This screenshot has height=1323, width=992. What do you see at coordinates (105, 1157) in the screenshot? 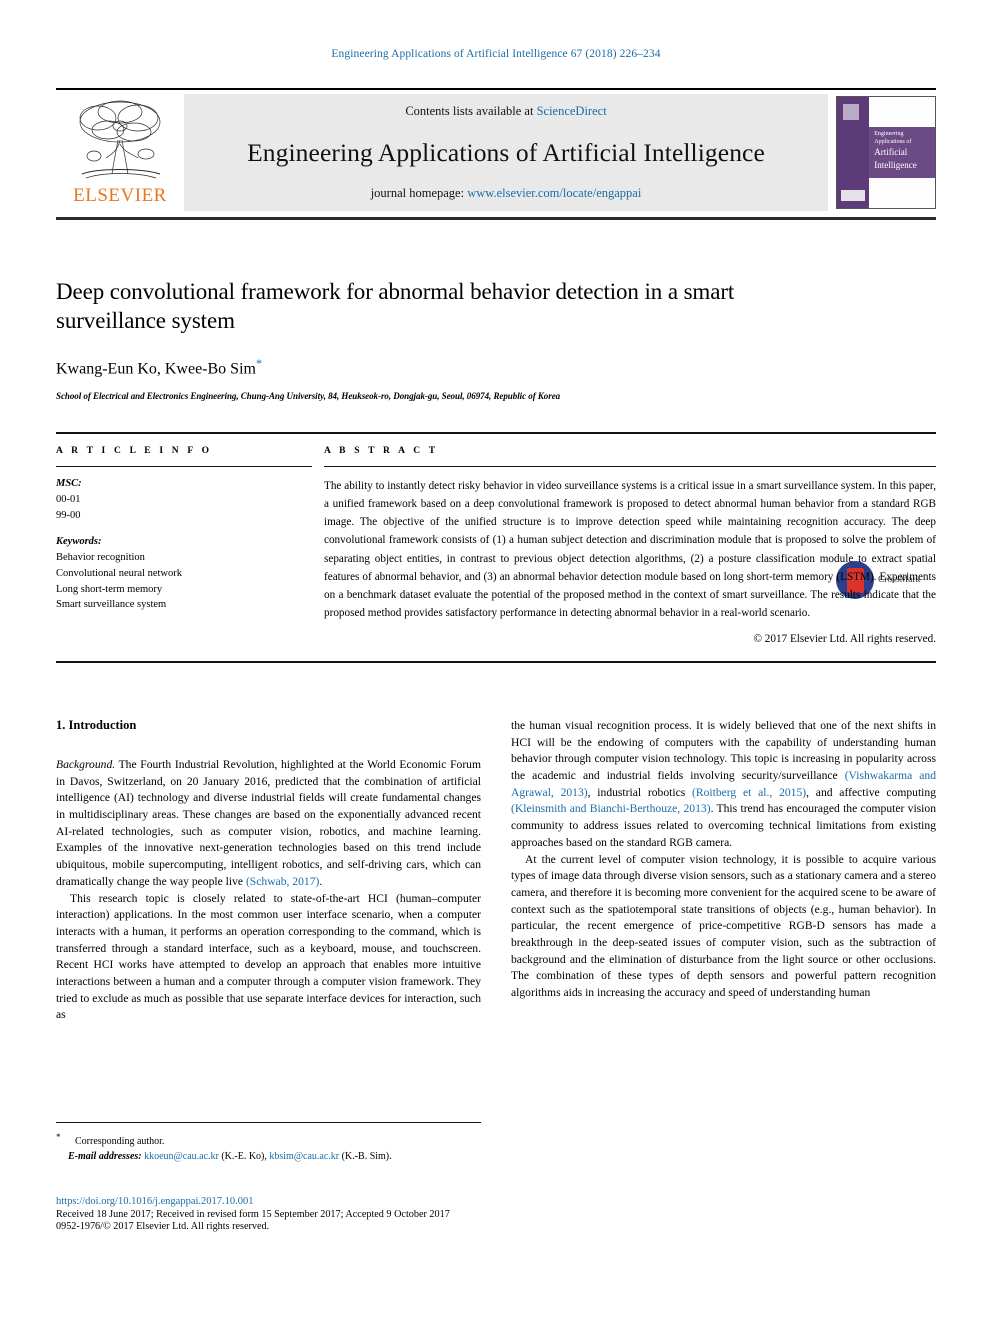
I see `email-label: E-mail addresses:` at bounding box center [105, 1157].